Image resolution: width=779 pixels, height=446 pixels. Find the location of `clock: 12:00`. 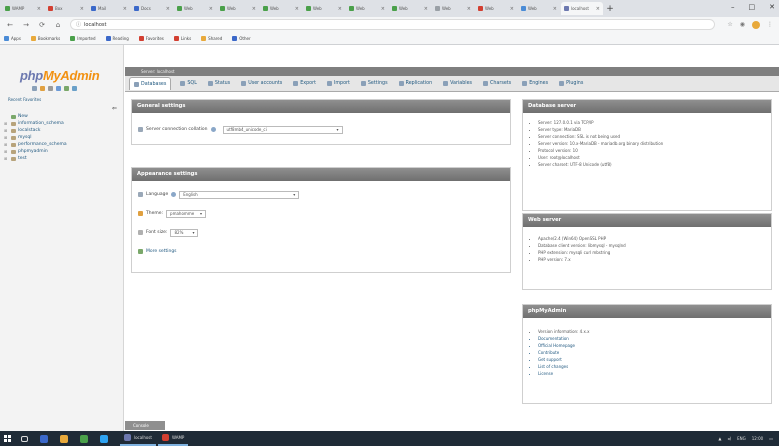

clock: 12:00 is located at coordinates (758, 438).